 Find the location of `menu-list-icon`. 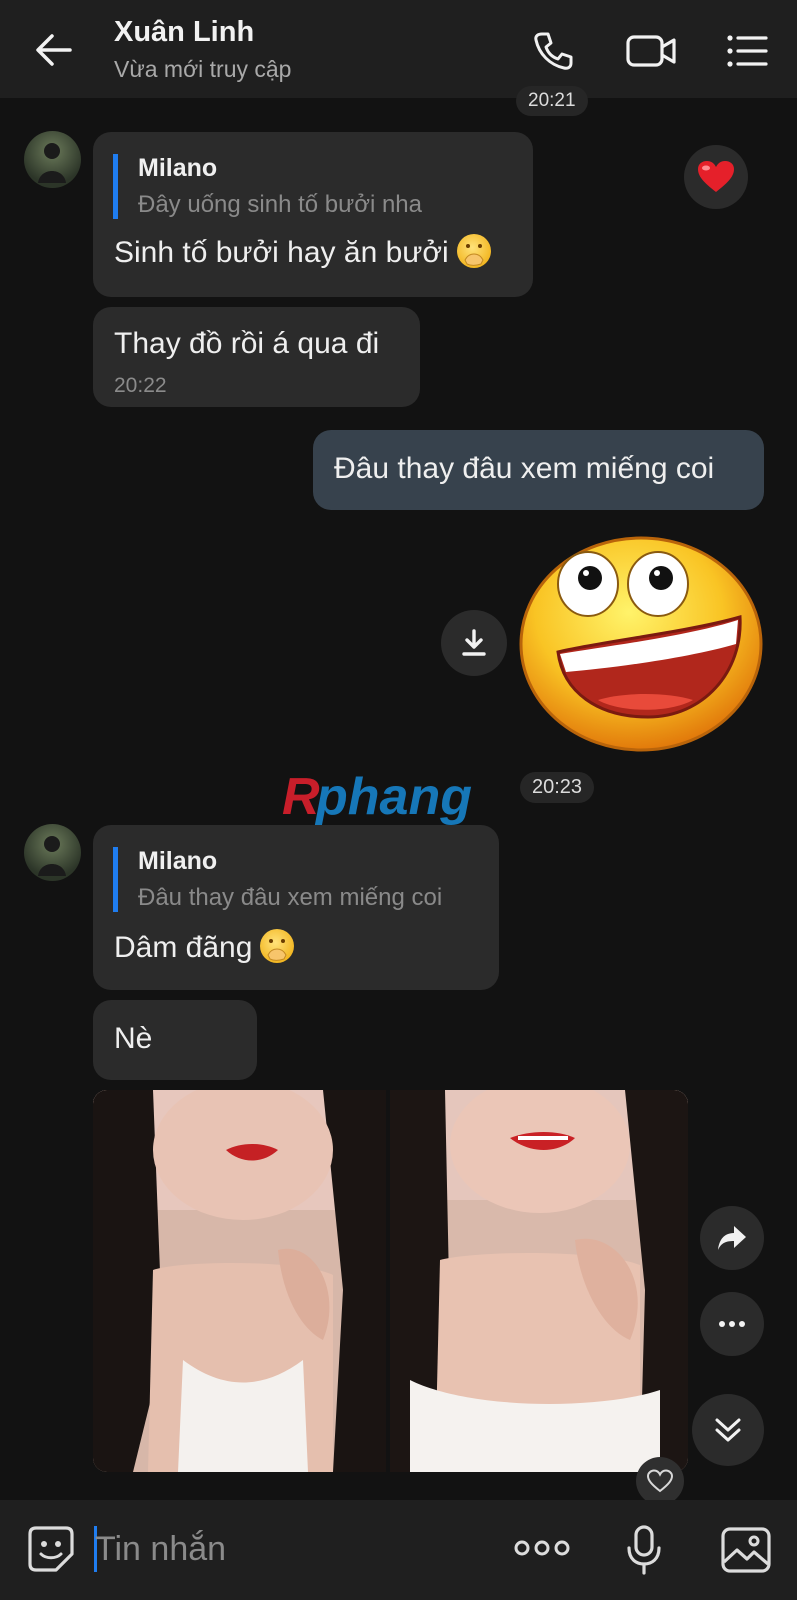

menu-list-icon is located at coordinates (747, 51).